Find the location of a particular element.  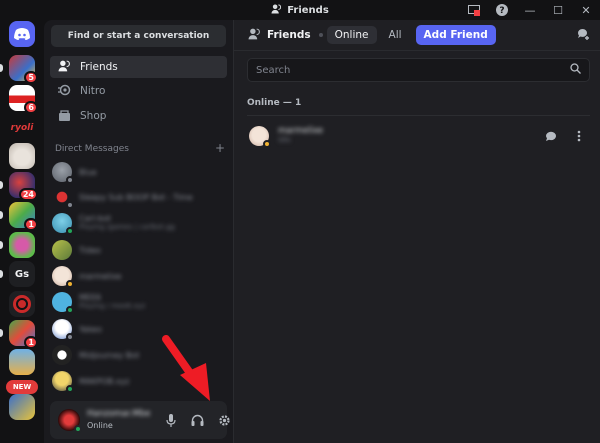

inbox-icon is located at coordinates (474, 10).